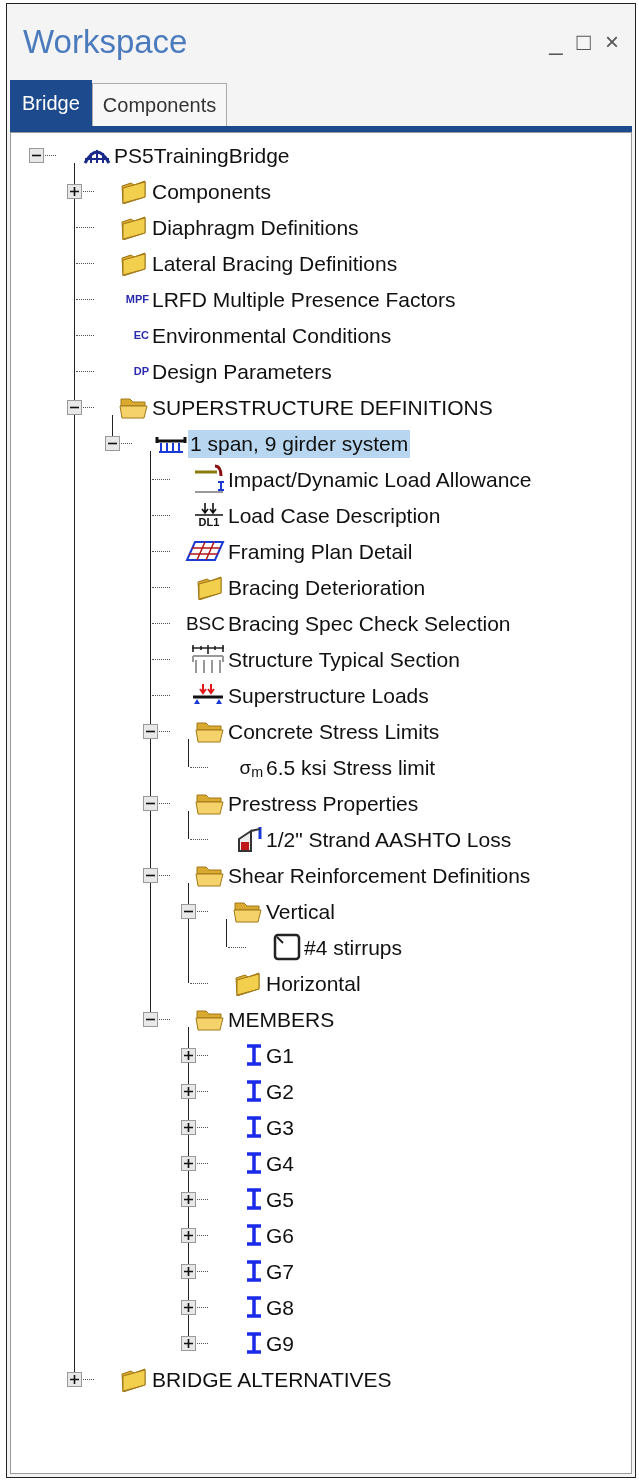 The image size is (639, 1481). Describe the element at coordinates (280, 1092) in the screenshot. I see `tree-item: G2` at that location.